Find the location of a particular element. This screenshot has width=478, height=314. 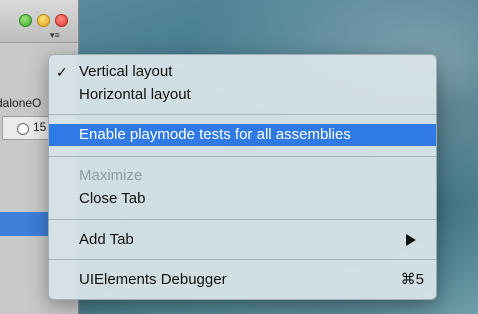

close-window-button is located at coordinates (61, 20).